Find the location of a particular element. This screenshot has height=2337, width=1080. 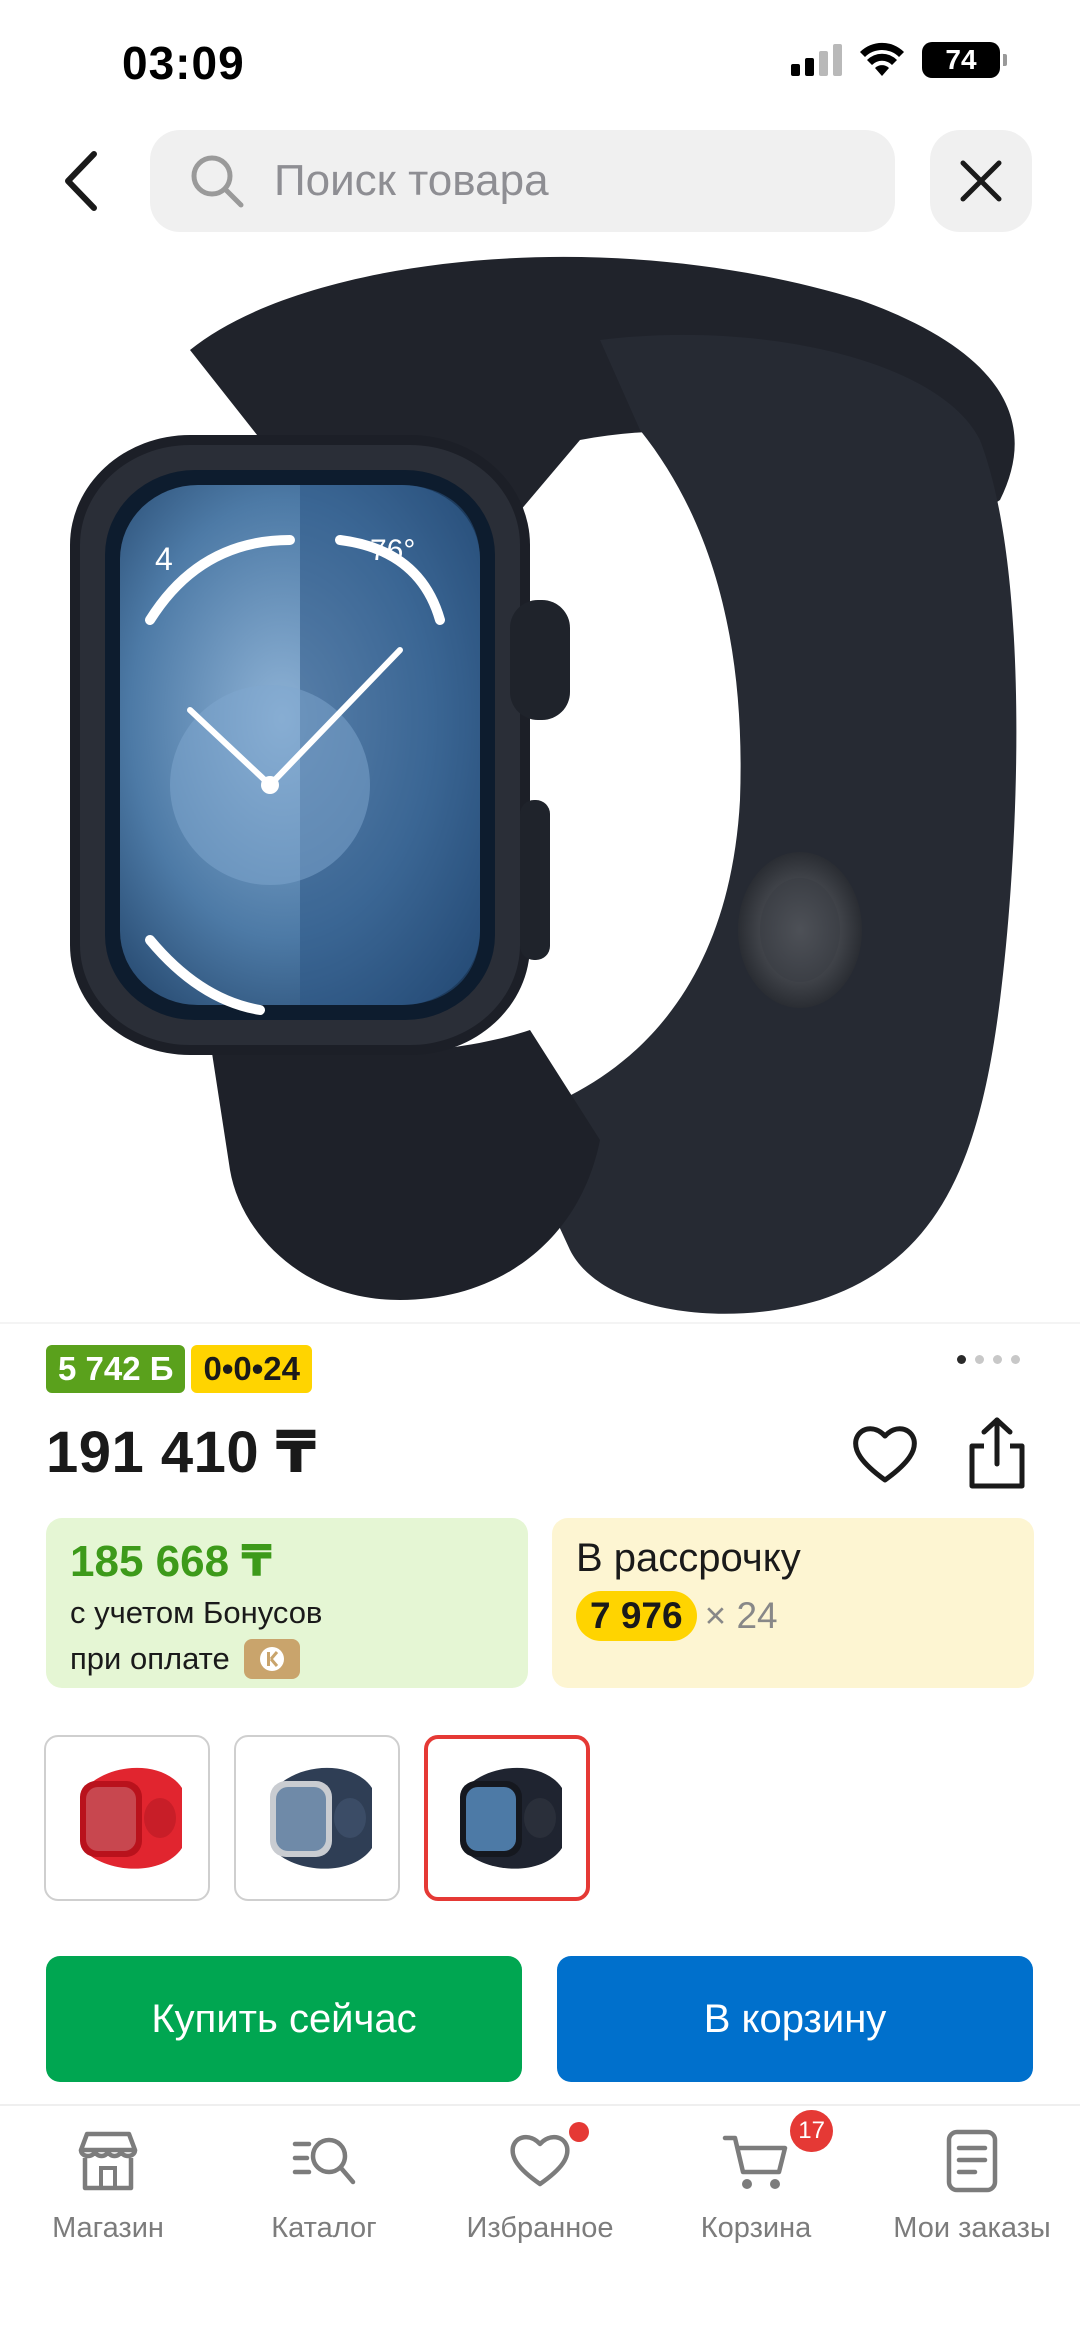

installment-card: В рассрочку 7 976 × 24 is located at coordinates (793, 1603).